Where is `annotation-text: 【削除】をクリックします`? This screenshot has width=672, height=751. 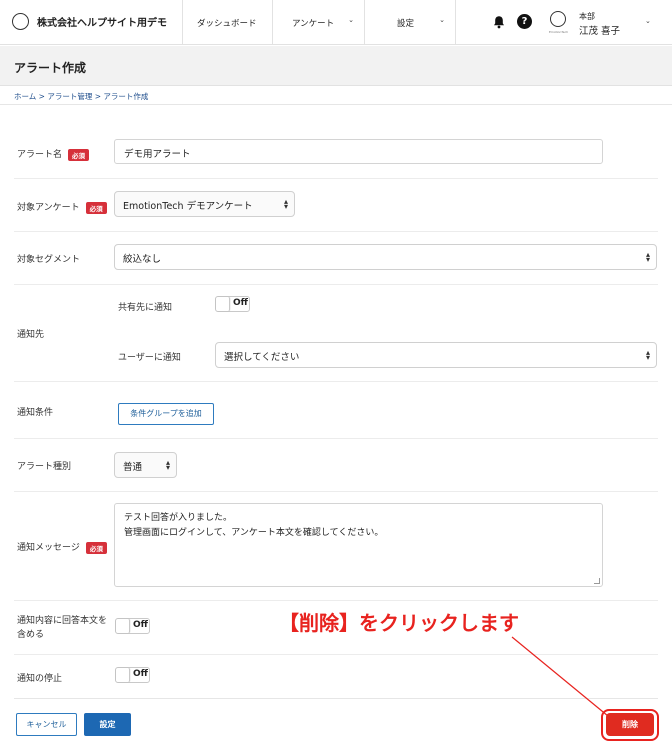 annotation-text: 【削除】をクリックします is located at coordinates (399, 623).